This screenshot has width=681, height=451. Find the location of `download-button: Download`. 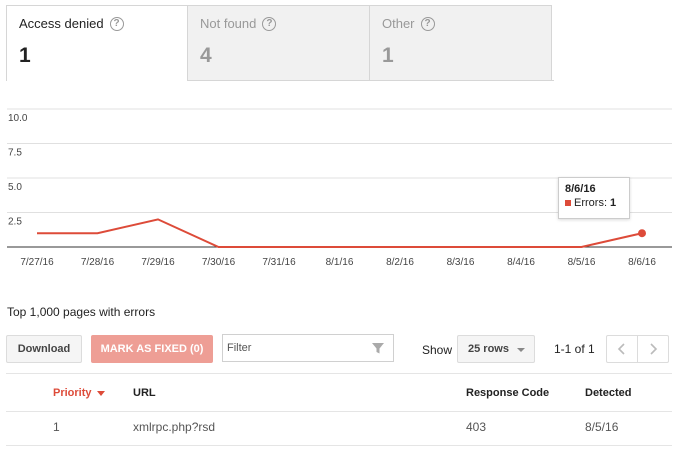

download-button: Download is located at coordinates (44, 349).